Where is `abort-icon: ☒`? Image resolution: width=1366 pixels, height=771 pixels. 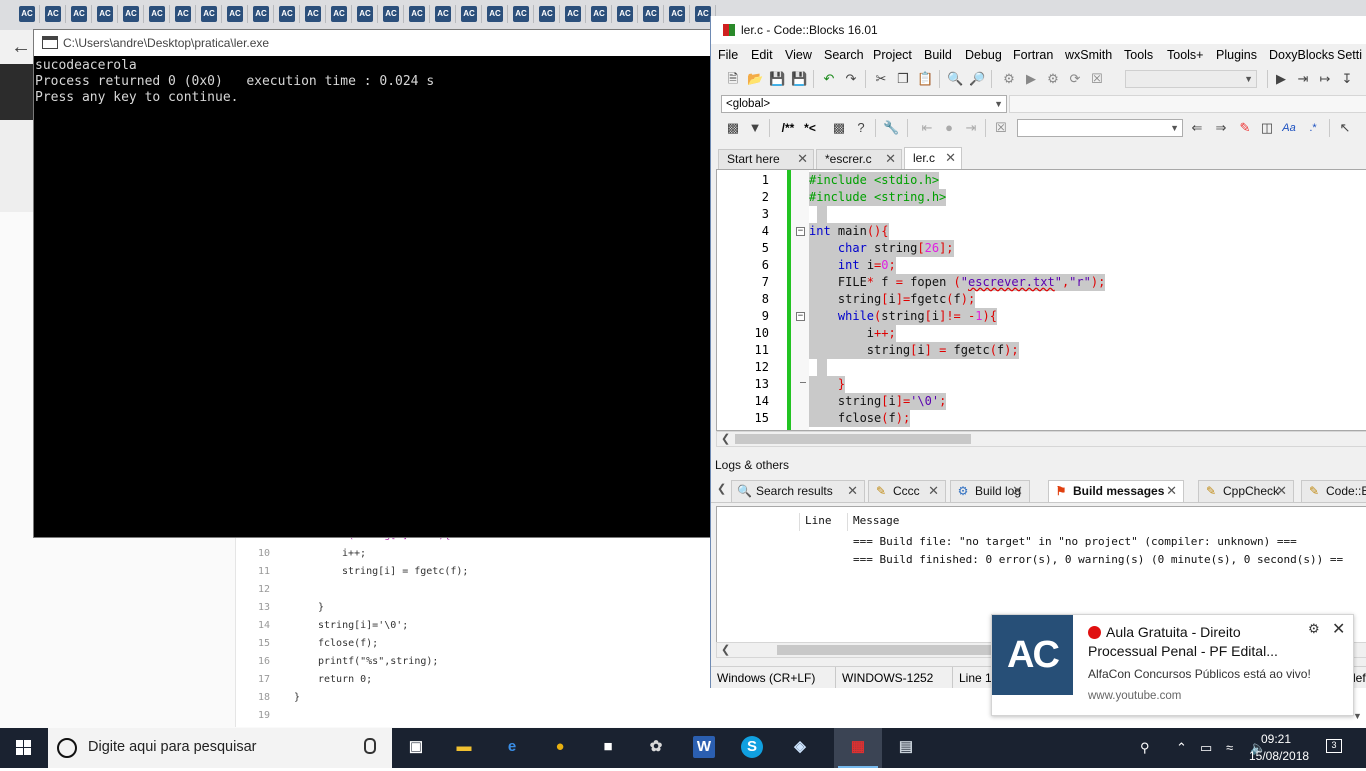
abort-icon: ☒ is located at coordinates (1097, 79).